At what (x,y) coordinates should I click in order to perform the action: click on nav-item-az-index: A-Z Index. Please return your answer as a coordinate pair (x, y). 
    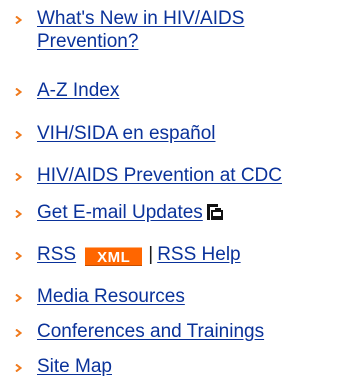
    Looking at the image, I should click on (59, 90).